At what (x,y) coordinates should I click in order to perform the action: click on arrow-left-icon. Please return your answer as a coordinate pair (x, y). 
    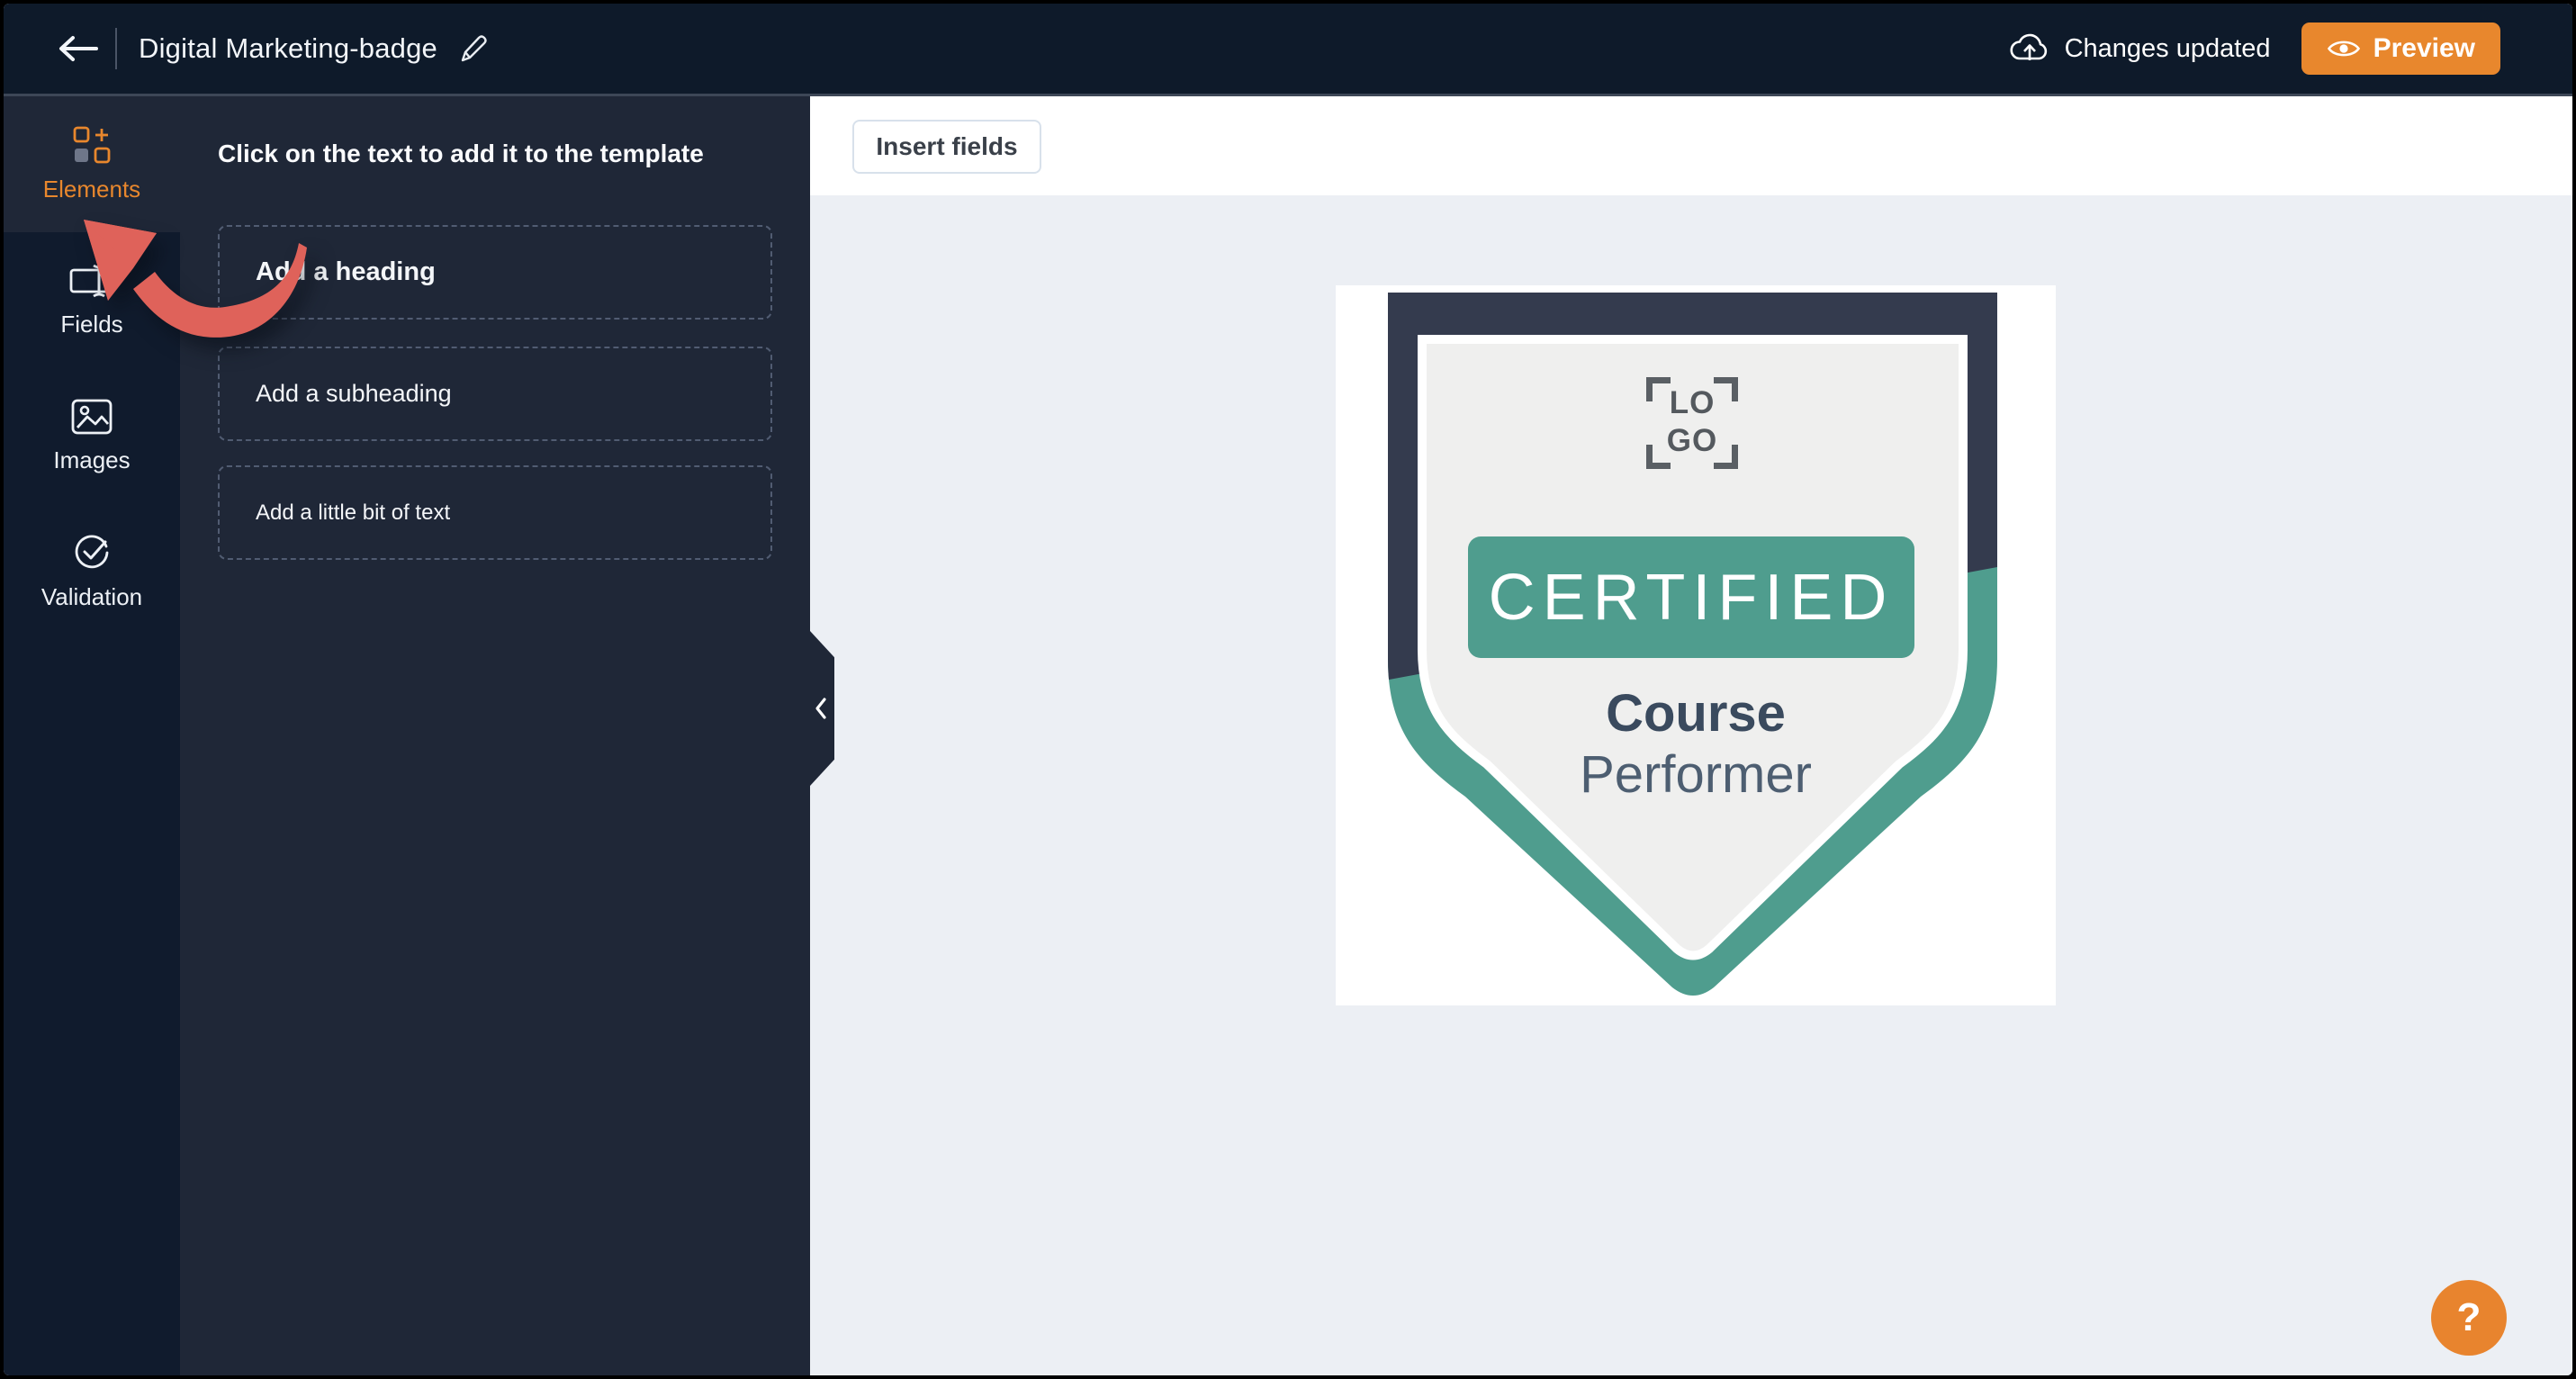
    Looking at the image, I should click on (78, 48).